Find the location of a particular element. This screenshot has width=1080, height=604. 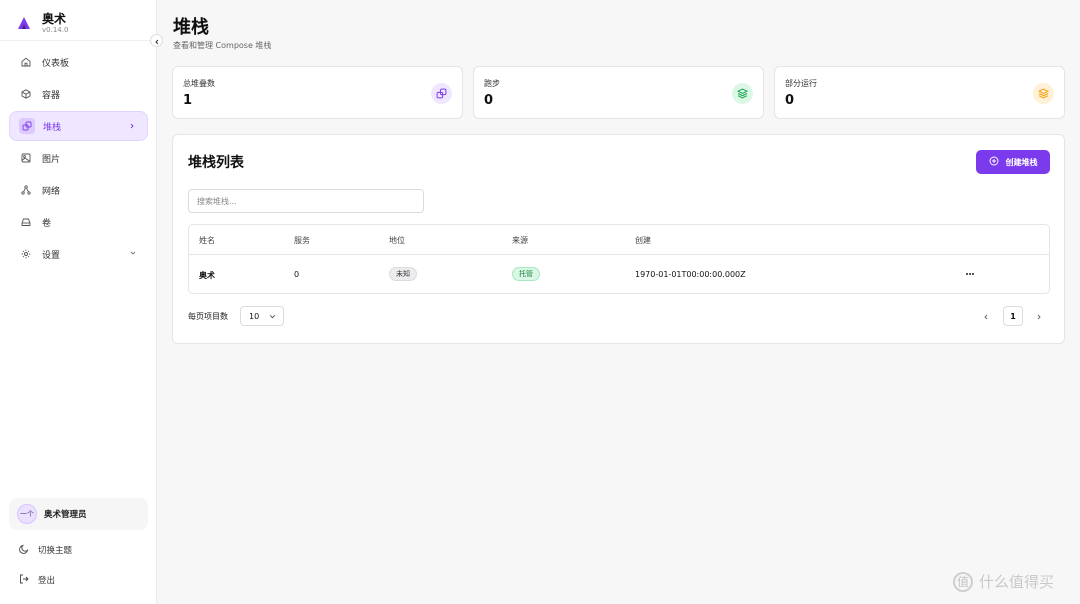

column-header: 创建 is located at coordinates (643, 240).